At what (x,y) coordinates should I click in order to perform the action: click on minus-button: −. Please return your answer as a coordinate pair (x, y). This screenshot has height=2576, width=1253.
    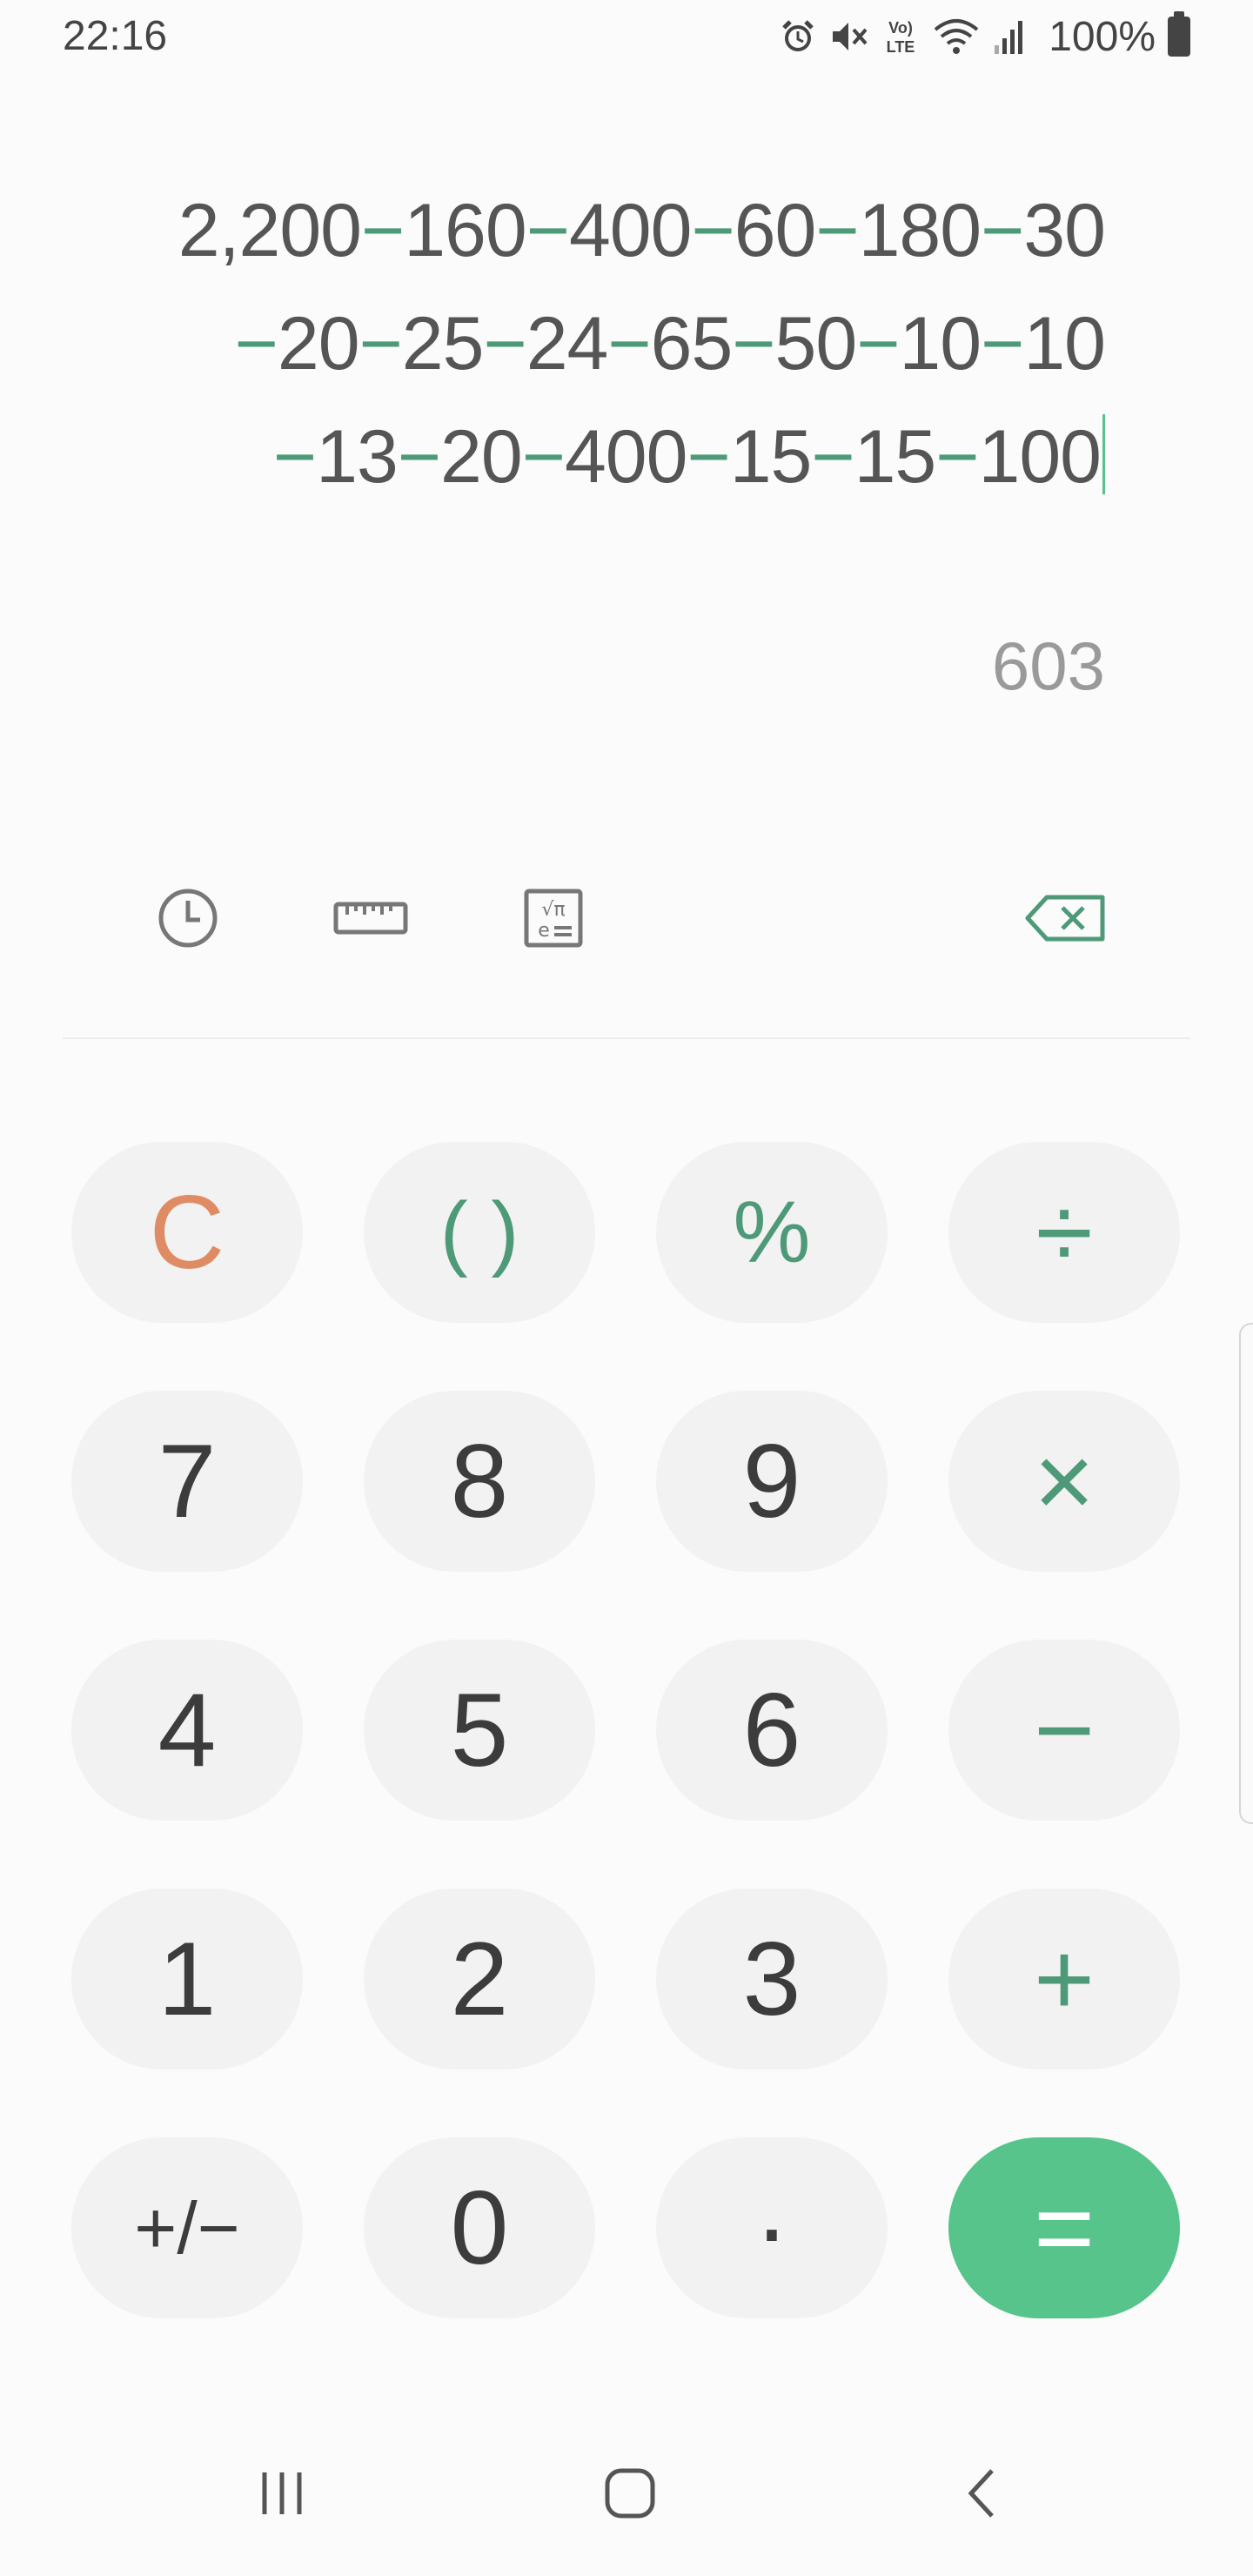
    Looking at the image, I should click on (1064, 1730).